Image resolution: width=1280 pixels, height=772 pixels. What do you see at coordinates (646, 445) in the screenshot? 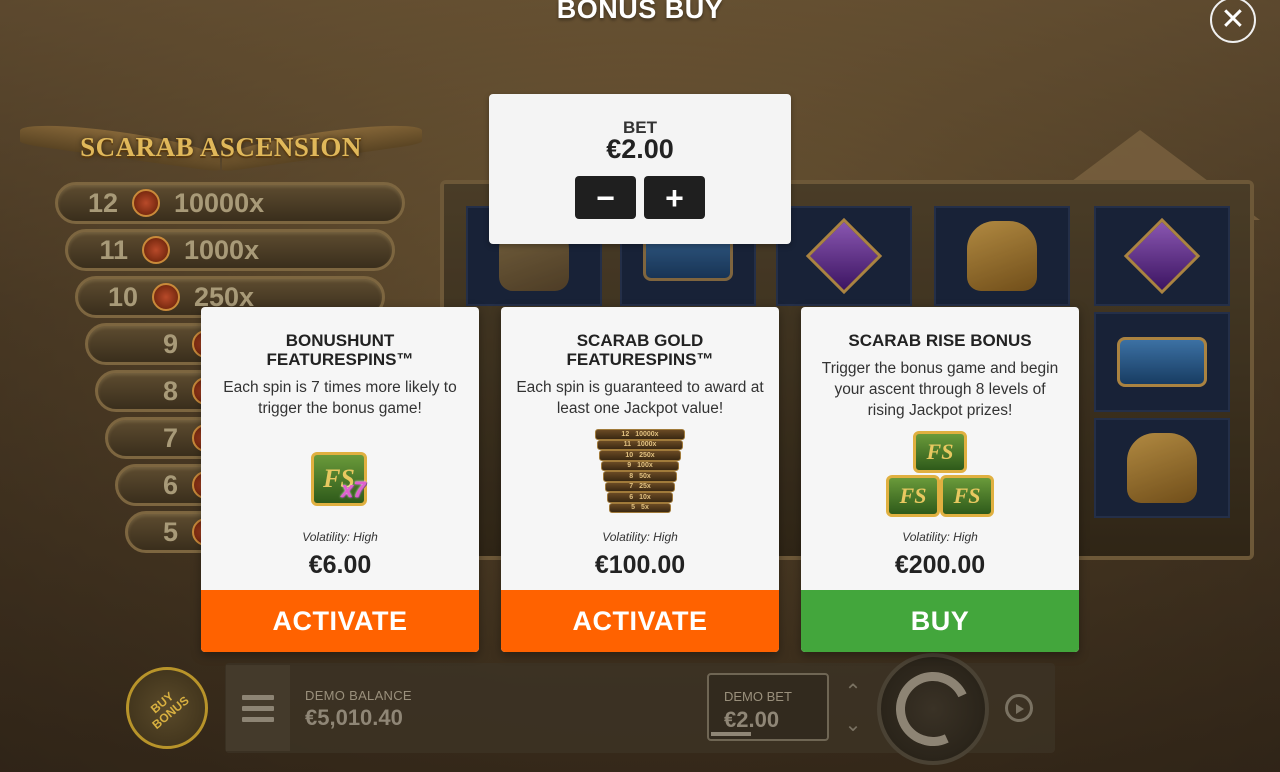
I see `jackpot-mult: 1000x` at bounding box center [646, 445].